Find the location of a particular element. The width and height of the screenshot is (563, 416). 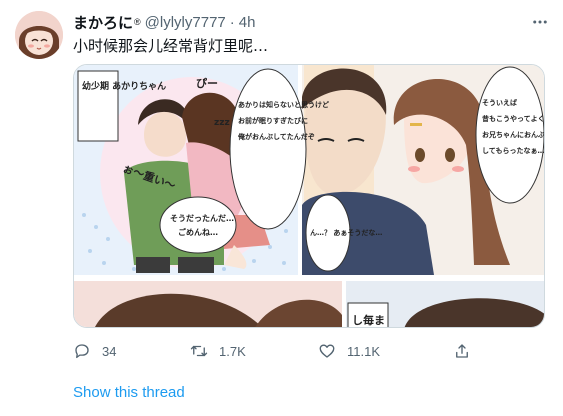

reply-count: 34 is located at coordinates (109, 351).